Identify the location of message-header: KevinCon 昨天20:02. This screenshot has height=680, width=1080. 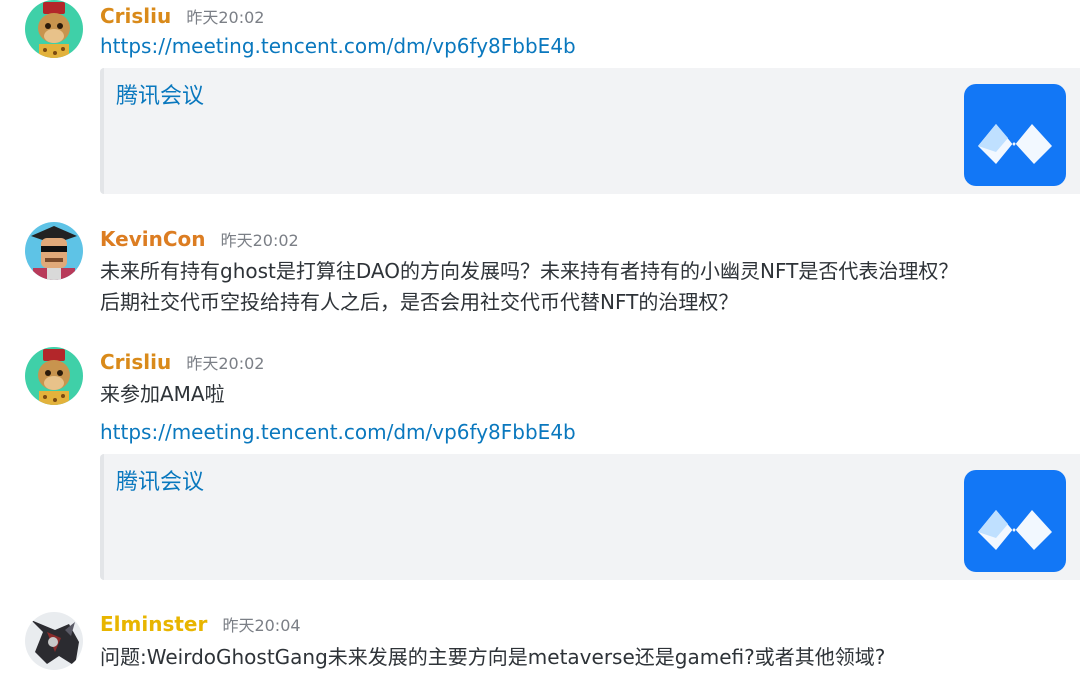
(199, 242).